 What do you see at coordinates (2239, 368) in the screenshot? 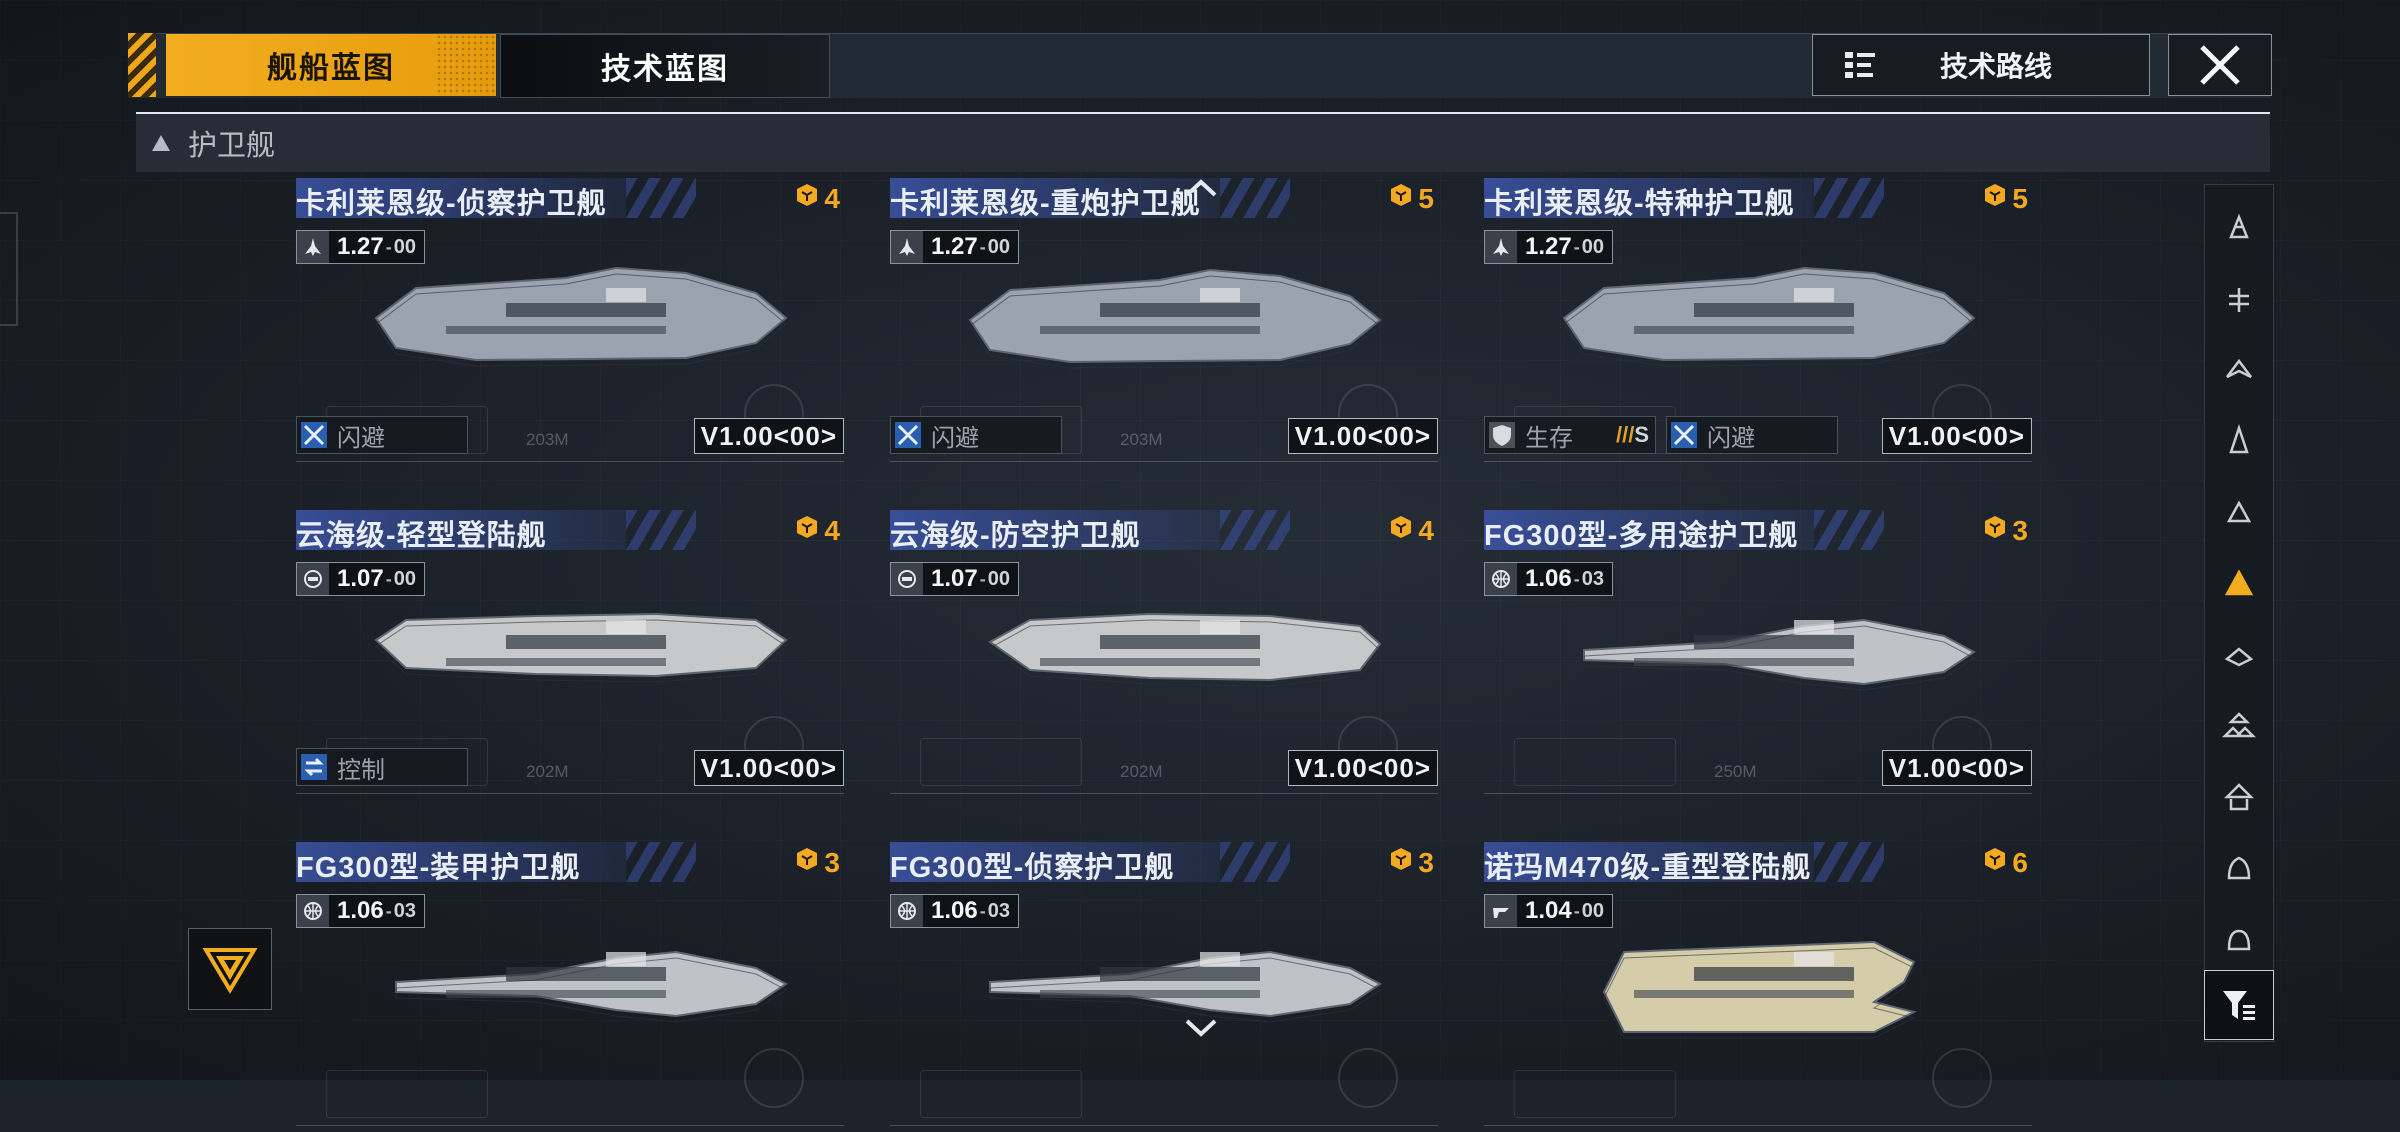
I see `cruiser-icon` at bounding box center [2239, 368].